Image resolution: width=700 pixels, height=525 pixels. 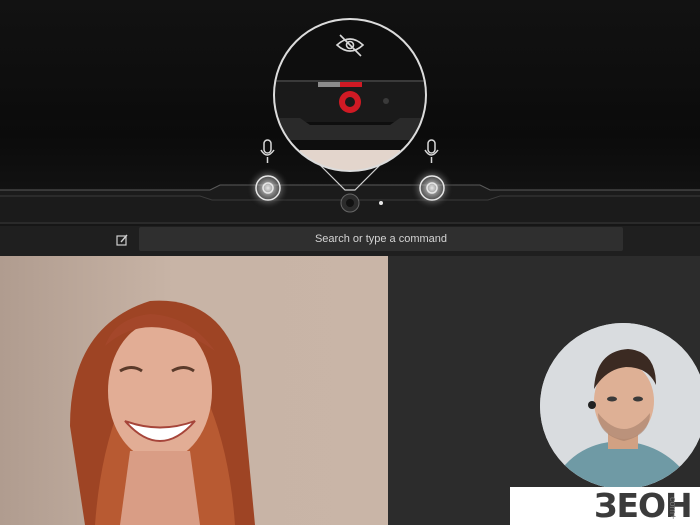 I want to click on camera-indicator-light, so click(x=386, y=101).